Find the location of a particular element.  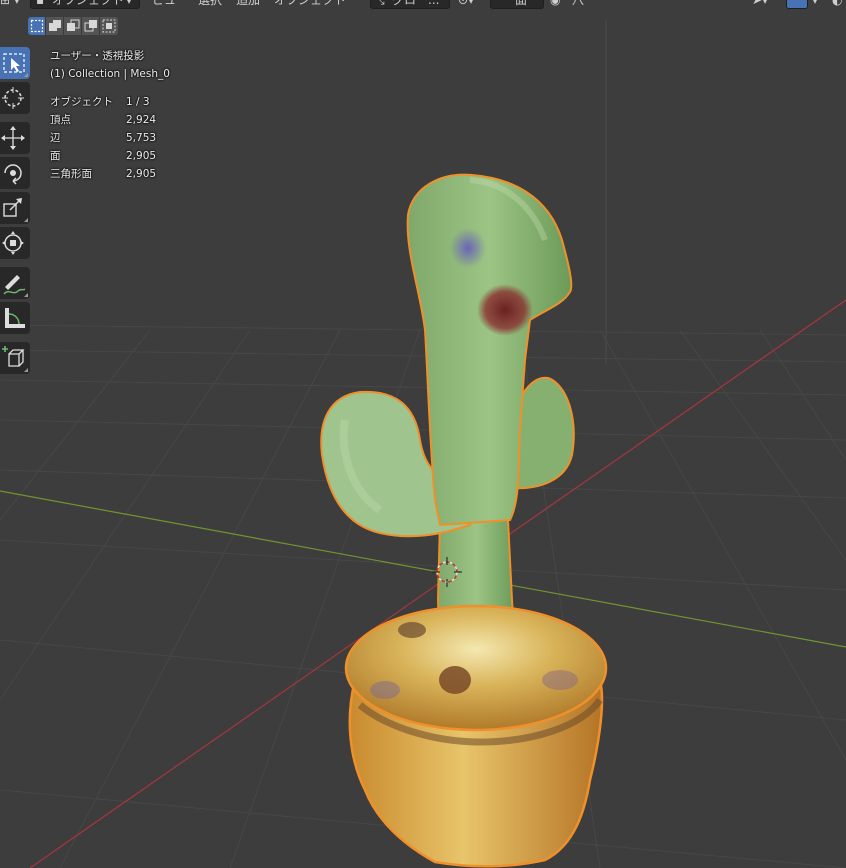

annotate-tool is located at coordinates (15, 283).